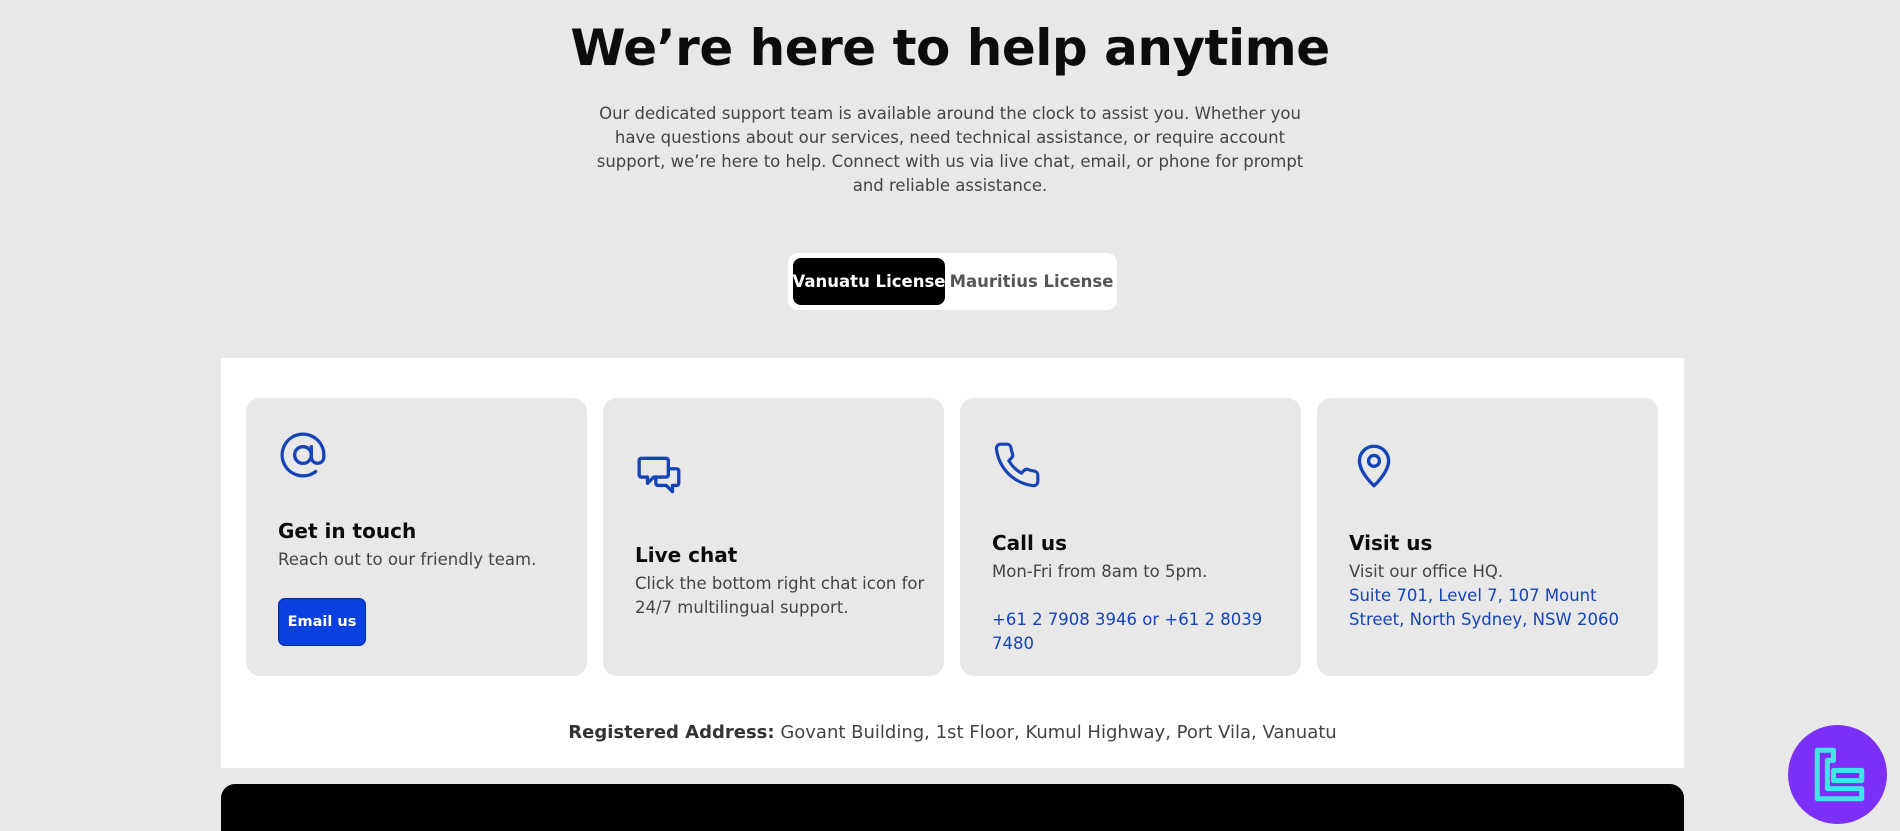 The height and width of the screenshot is (831, 1900). What do you see at coordinates (303, 455) in the screenshot?
I see `at-sign-icon` at bounding box center [303, 455].